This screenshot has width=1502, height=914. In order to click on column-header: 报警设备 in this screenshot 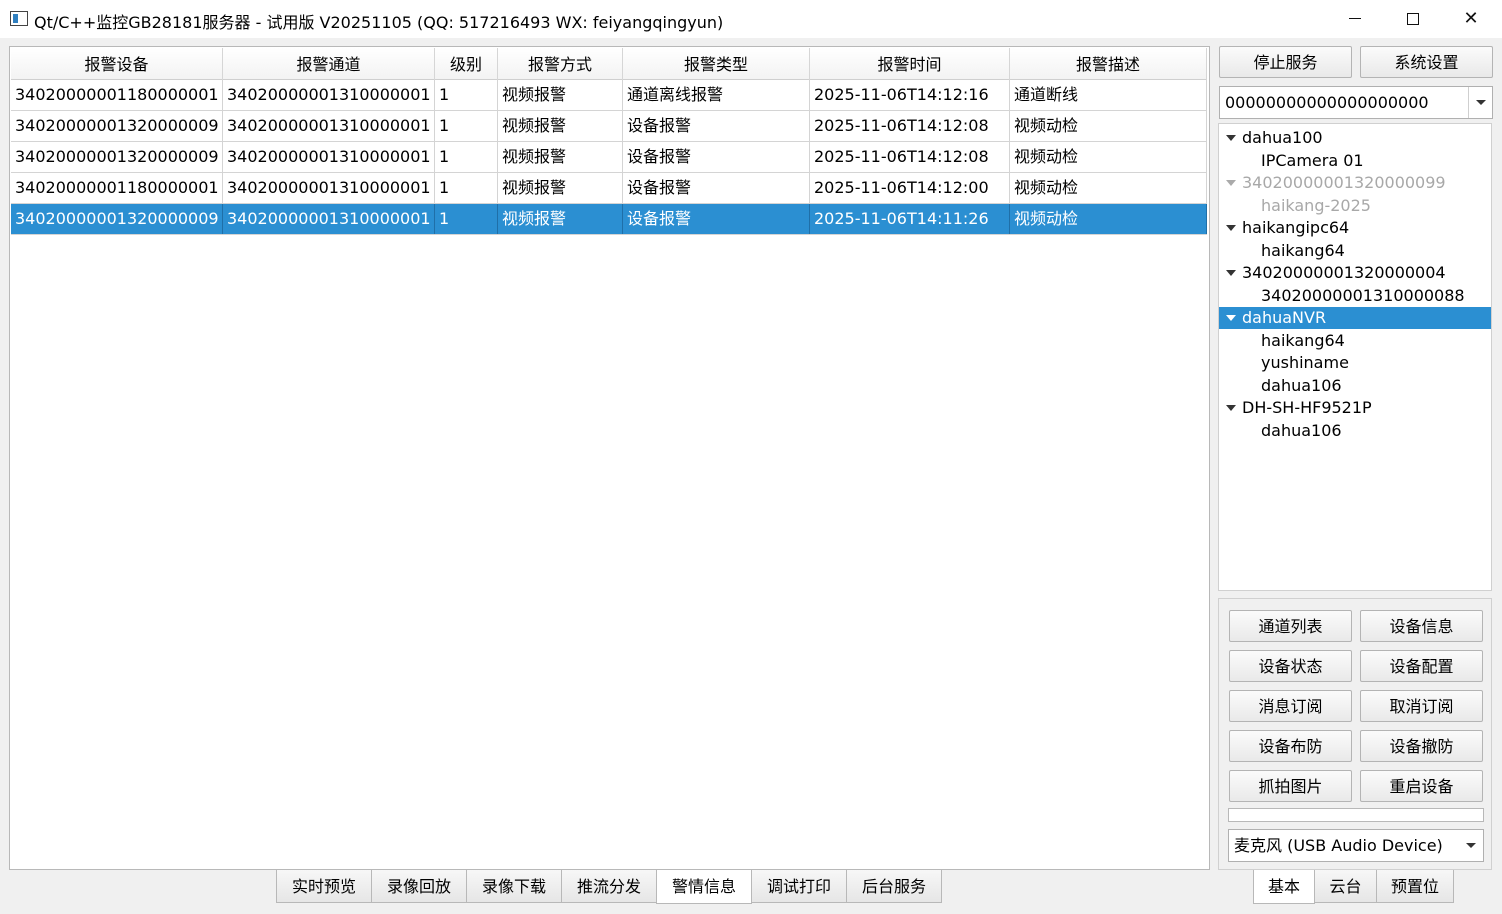, I will do `click(117, 64)`.